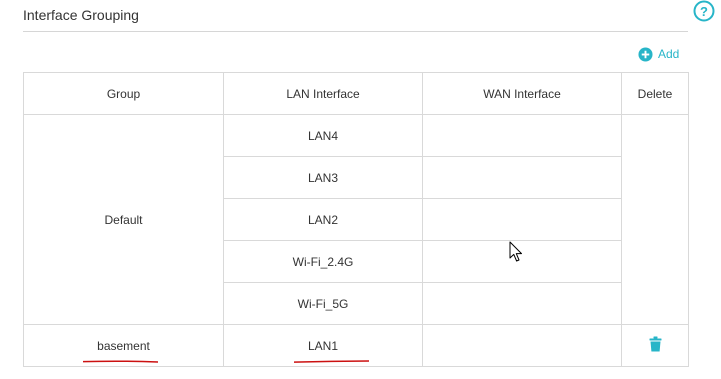 The width and height of the screenshot is (721, 379). I want to click on trash-icon, so click(655, 344).